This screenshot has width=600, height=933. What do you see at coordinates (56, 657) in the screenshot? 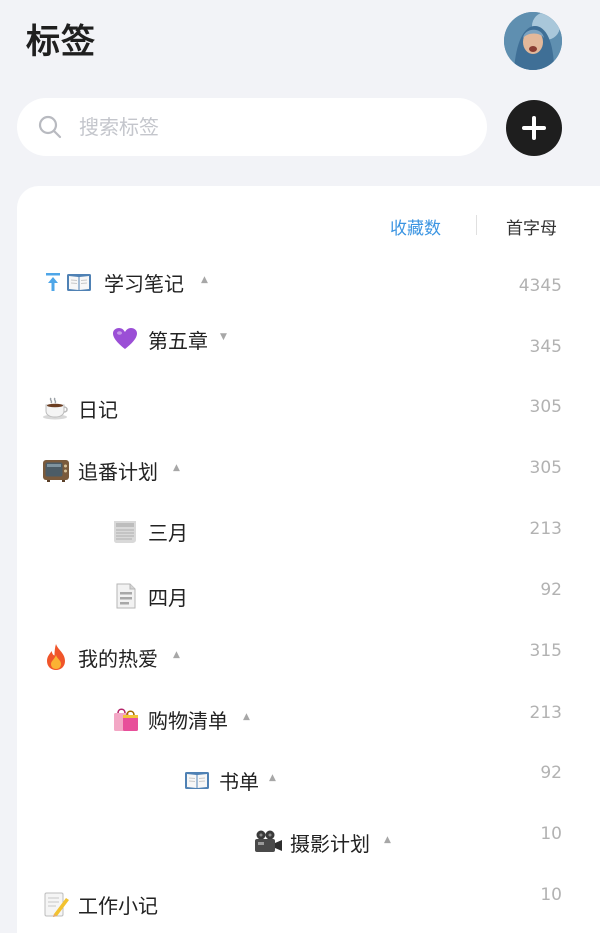
I see `fire-icon` at bounding box center [56, 657].